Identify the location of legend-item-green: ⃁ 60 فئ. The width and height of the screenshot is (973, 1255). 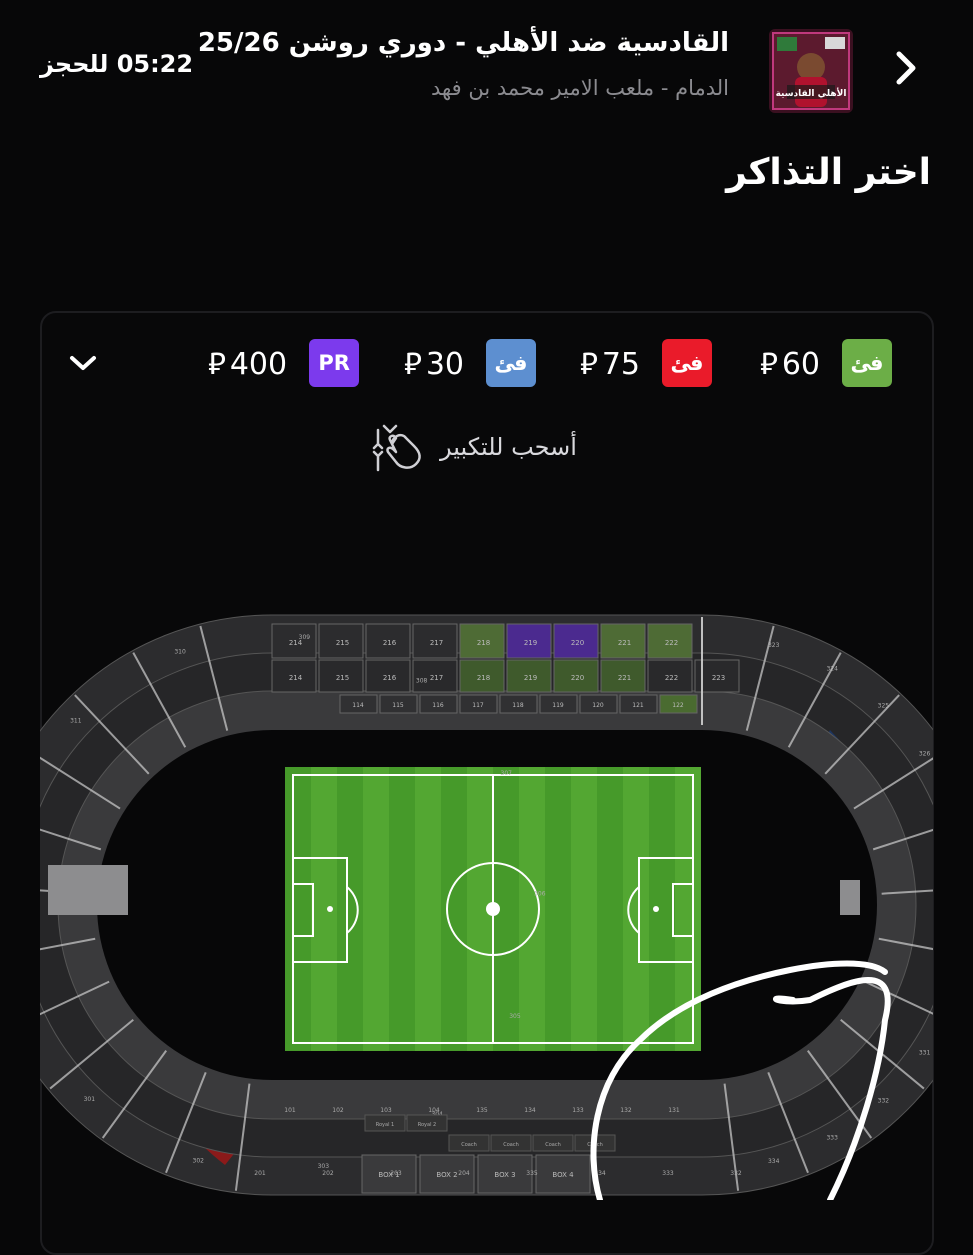
(826, 363).